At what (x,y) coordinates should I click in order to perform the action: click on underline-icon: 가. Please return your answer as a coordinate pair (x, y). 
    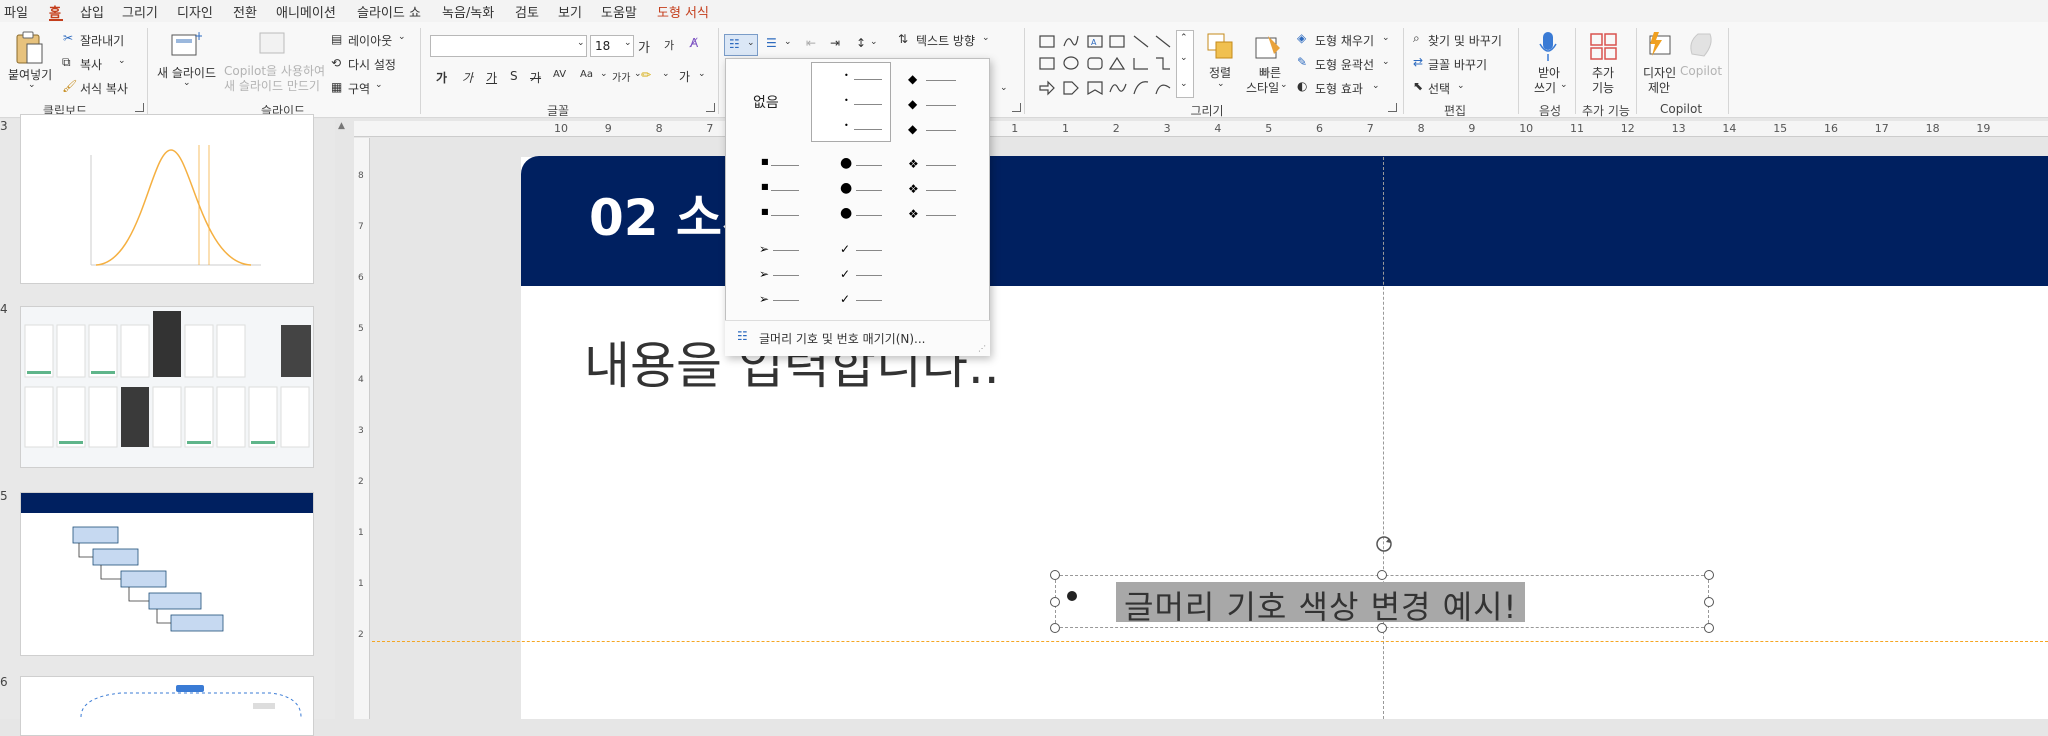
    Looking at the image, I should click on (491, 77).